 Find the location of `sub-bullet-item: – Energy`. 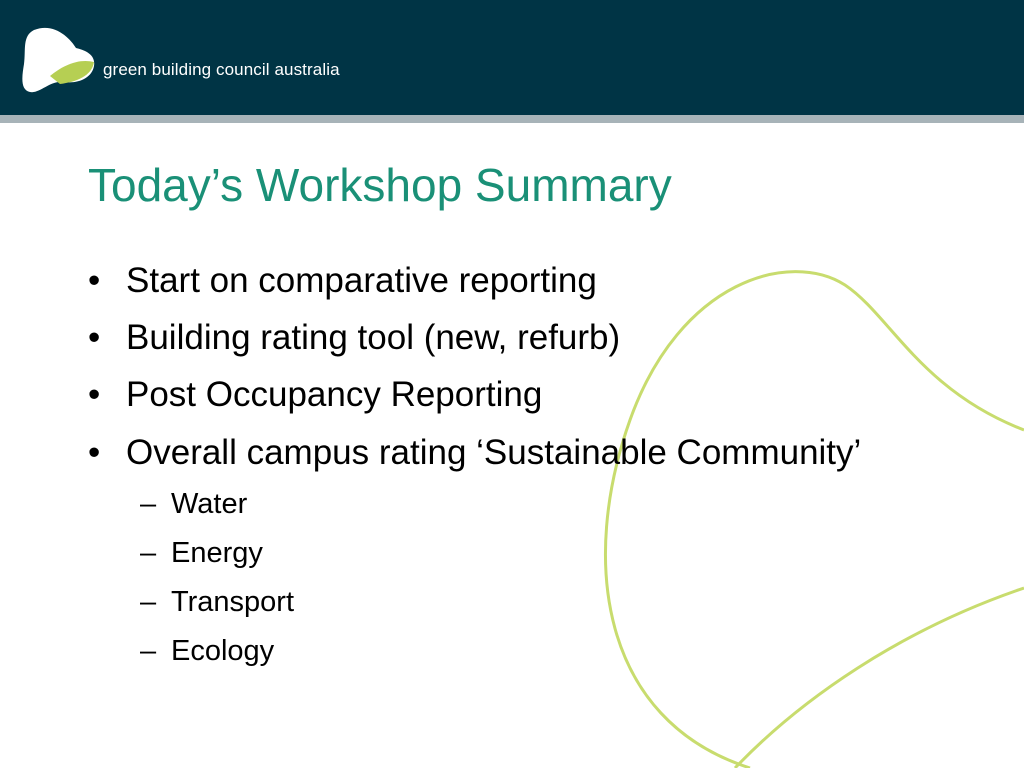

sub-bullet-item: – Energy is located at coordinates (201, 553).